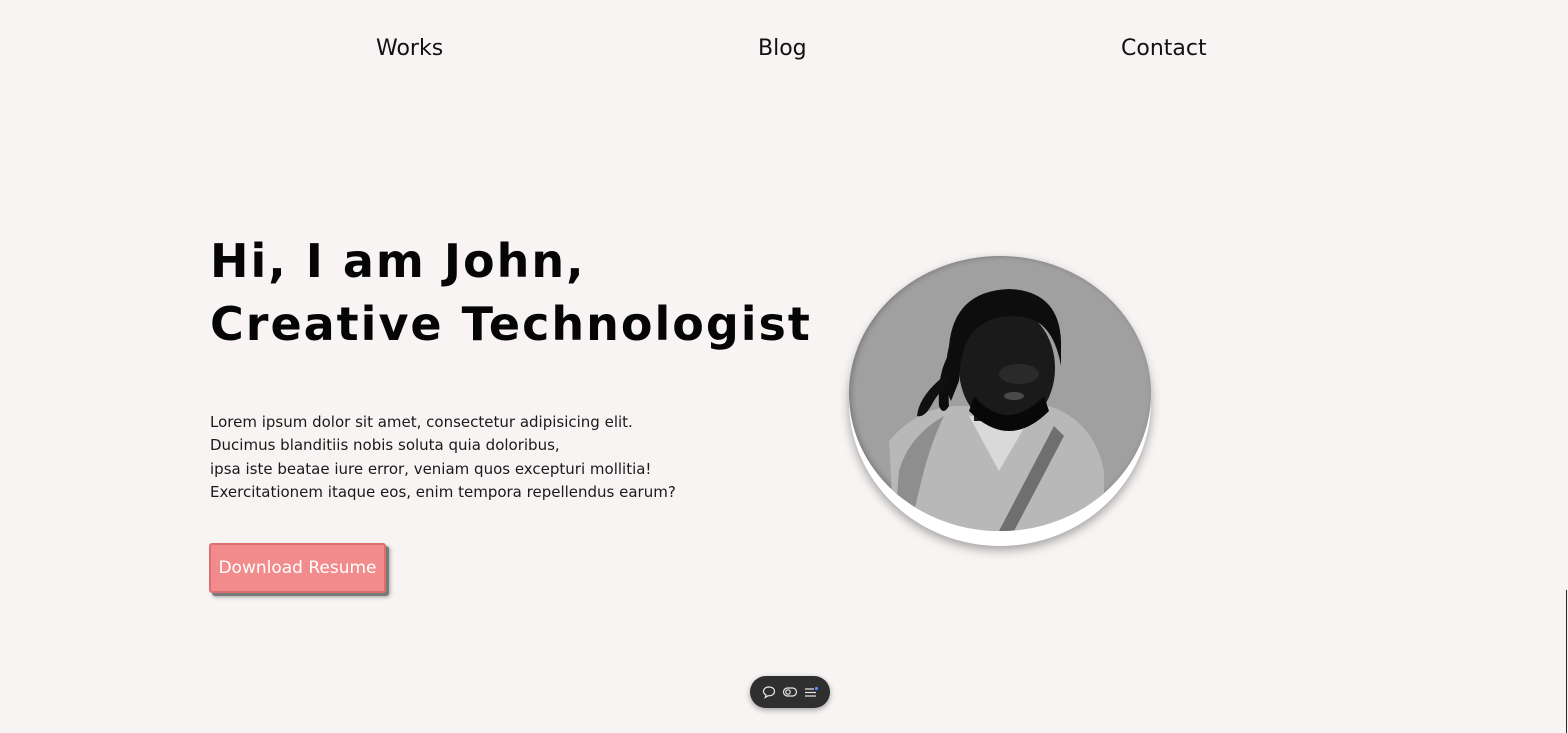 The height and width of the screenshot is (733, 1568). I want to click on floating-toolbar, so click(790, 692).